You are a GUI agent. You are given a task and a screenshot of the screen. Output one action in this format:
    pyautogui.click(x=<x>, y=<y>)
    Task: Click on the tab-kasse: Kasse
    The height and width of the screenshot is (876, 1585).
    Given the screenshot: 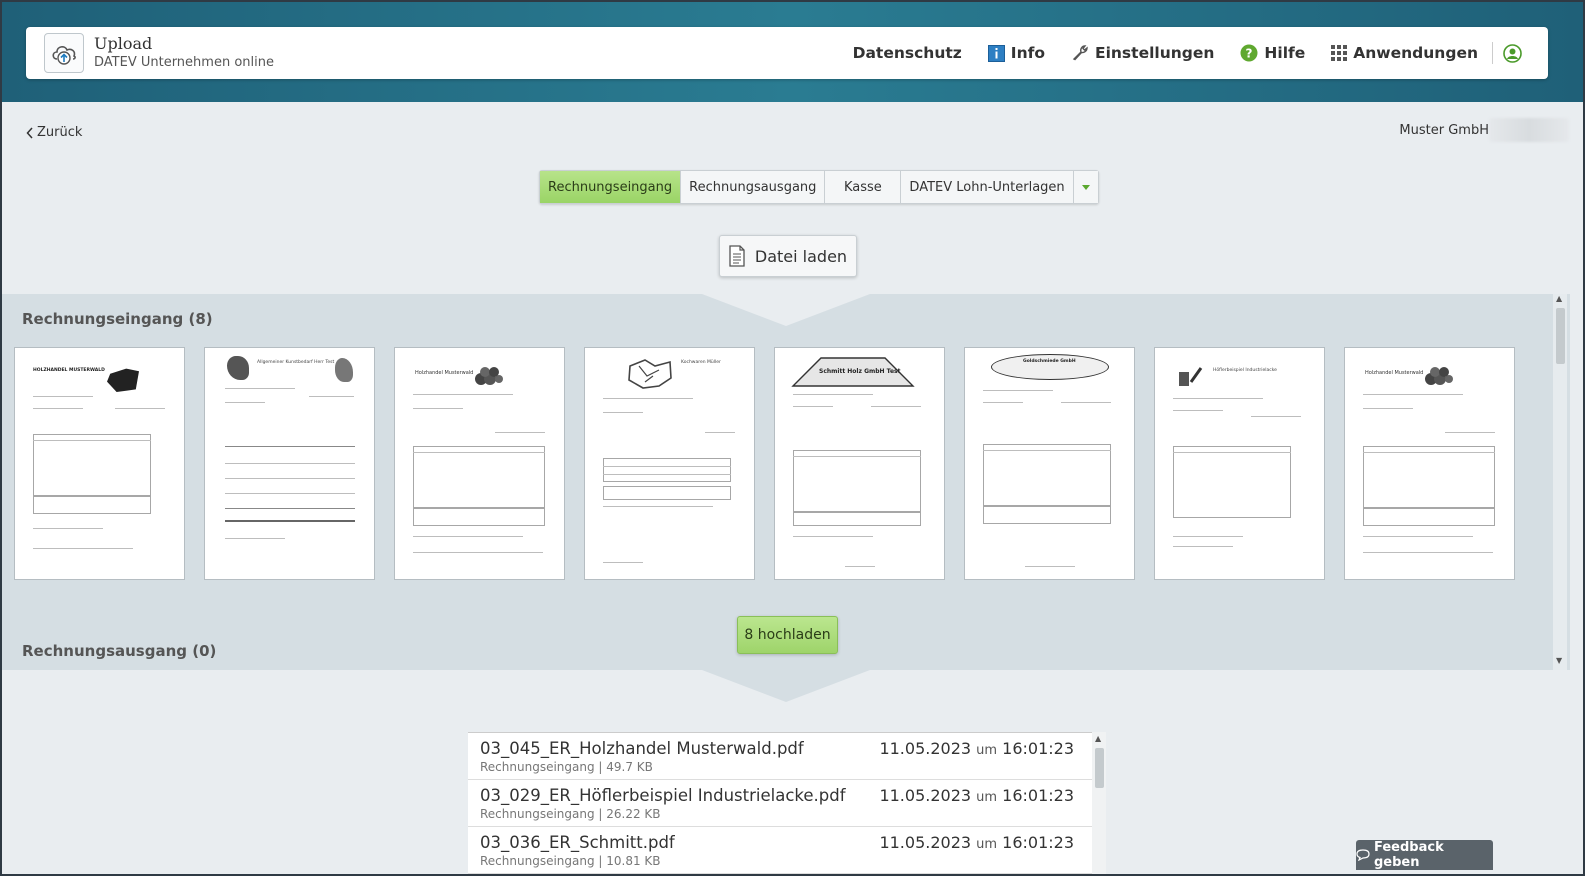 What is the action you would take?
    pyautogui.click(x=863, y=187)
    